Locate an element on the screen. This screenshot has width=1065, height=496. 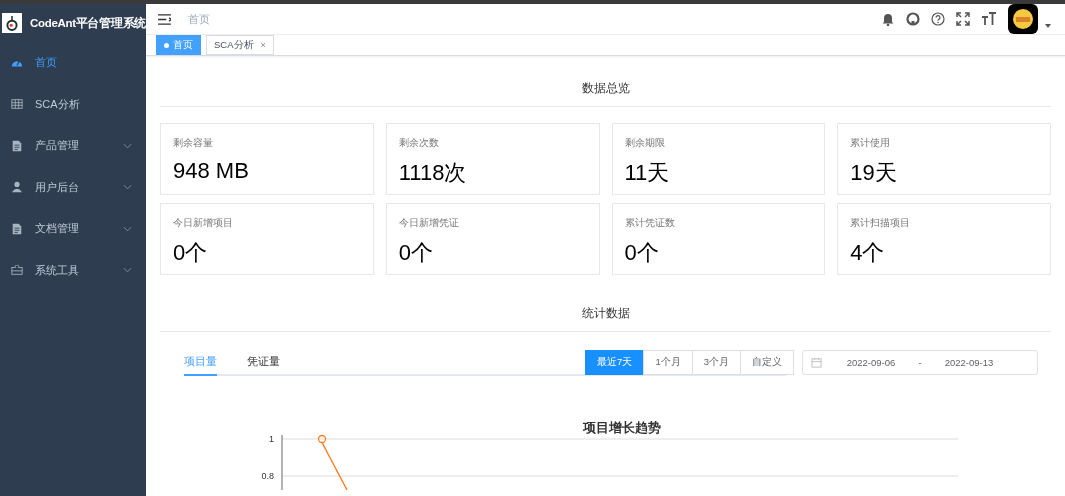
page-tab: SCA分析 × is located at coordinates (240, 45).